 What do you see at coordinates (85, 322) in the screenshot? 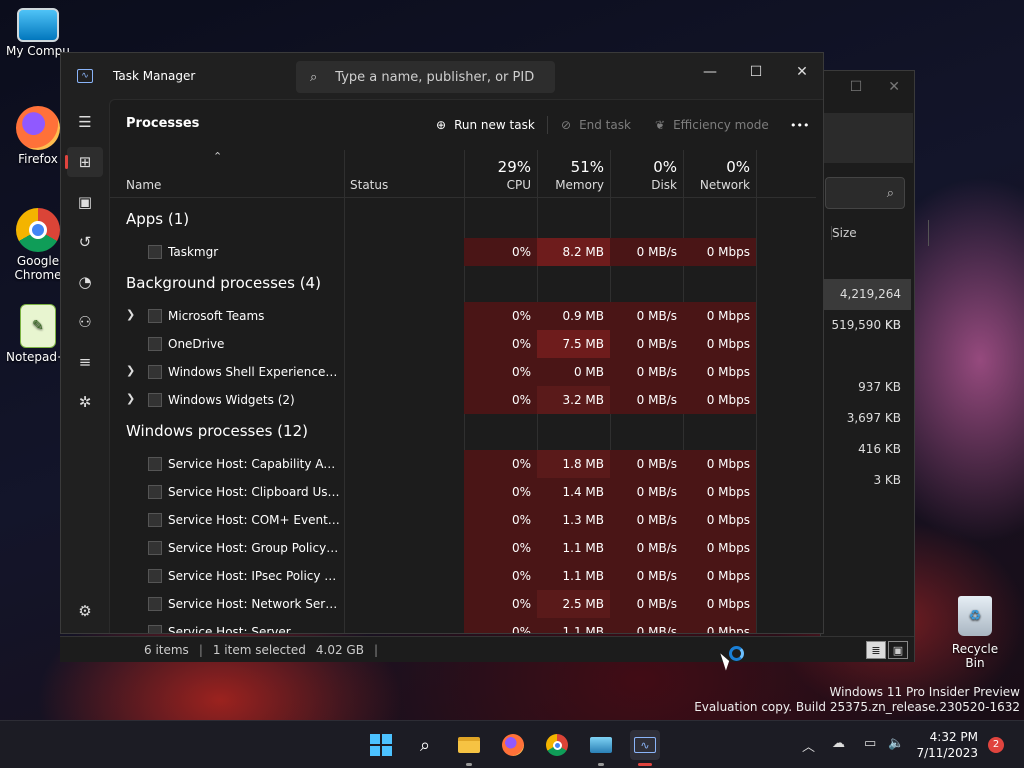
I see `nav-users: ⚇` at bounding box center [85, 322].